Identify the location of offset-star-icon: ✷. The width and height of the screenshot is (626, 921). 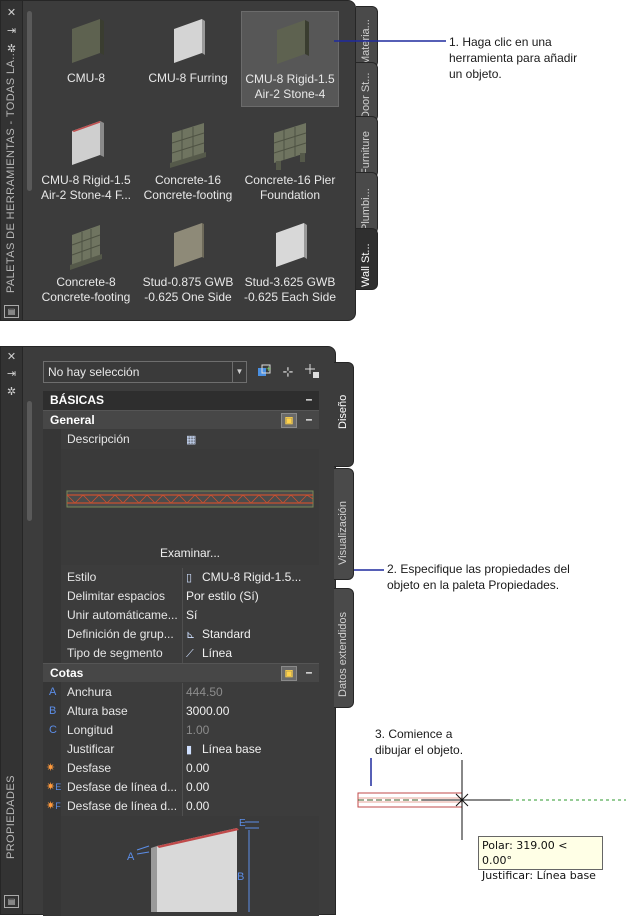
(51, 768).